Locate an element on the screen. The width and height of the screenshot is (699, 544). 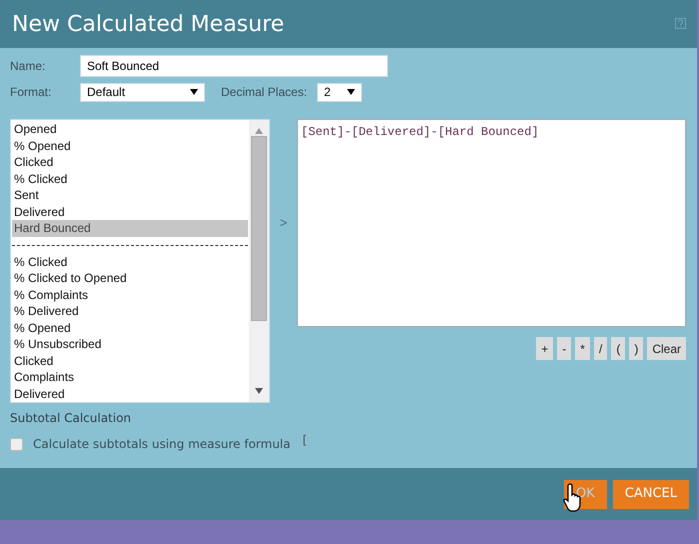
scrollbar is located at coordinates (259, 261).